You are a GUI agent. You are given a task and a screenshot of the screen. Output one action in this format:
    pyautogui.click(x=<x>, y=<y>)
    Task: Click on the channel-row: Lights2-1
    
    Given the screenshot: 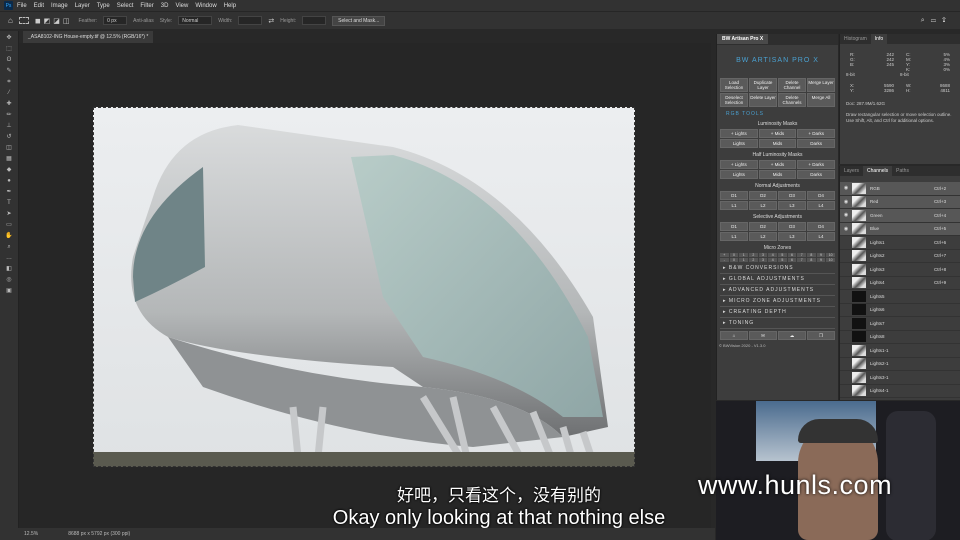 What is the action you would take?
    pyautogui.click(x=900, y=364)
    